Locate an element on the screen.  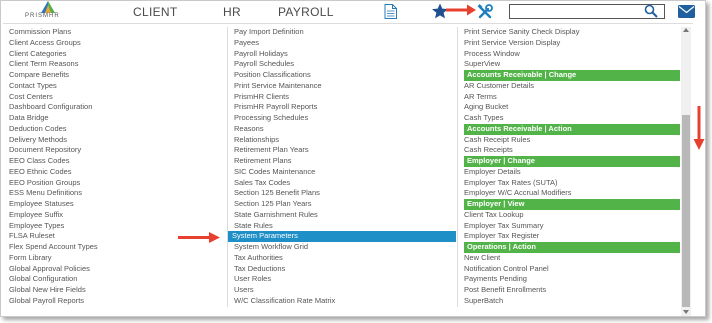
search-icon is located at coordinates (651, 11).